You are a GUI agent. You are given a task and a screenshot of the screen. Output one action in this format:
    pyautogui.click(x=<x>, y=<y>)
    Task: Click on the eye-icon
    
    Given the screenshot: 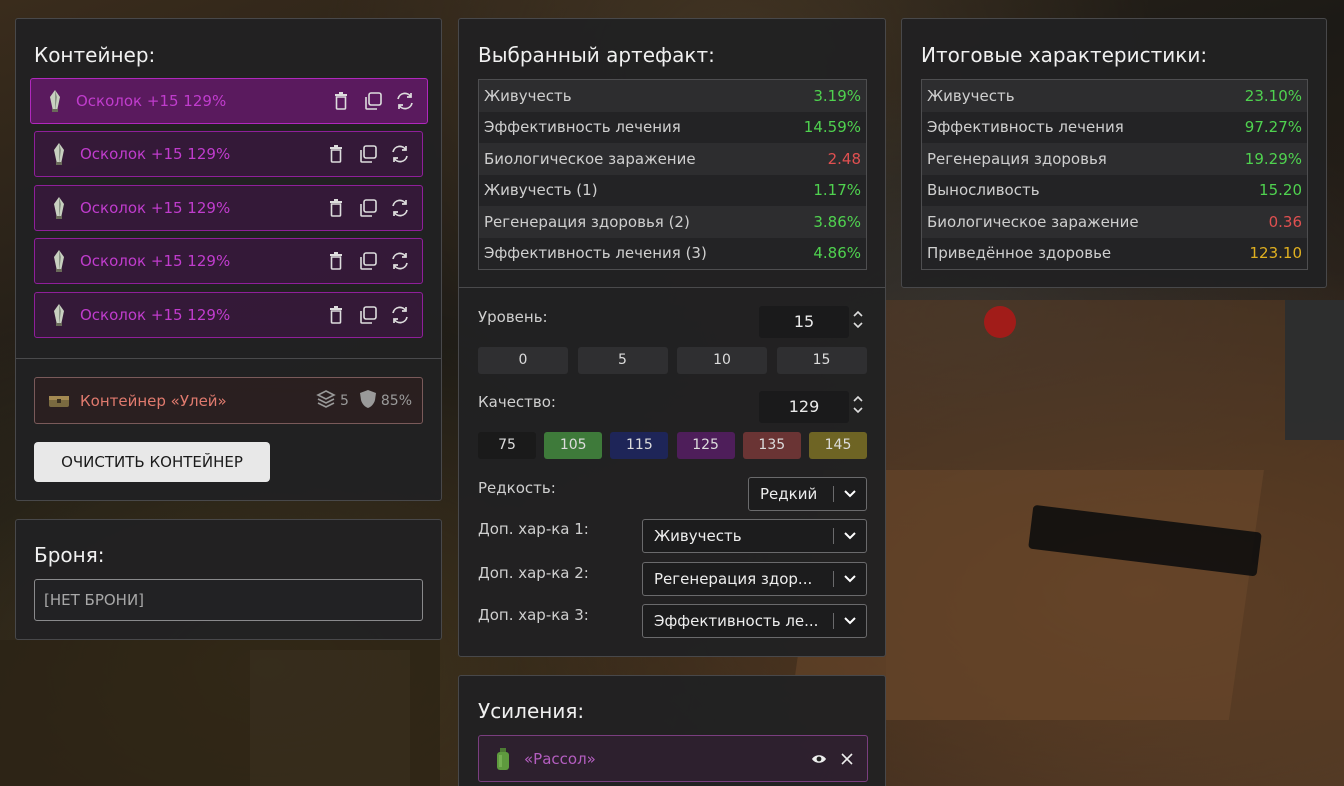 What is the action you would take?
    pyautogui.click(x=819, y=759)
    